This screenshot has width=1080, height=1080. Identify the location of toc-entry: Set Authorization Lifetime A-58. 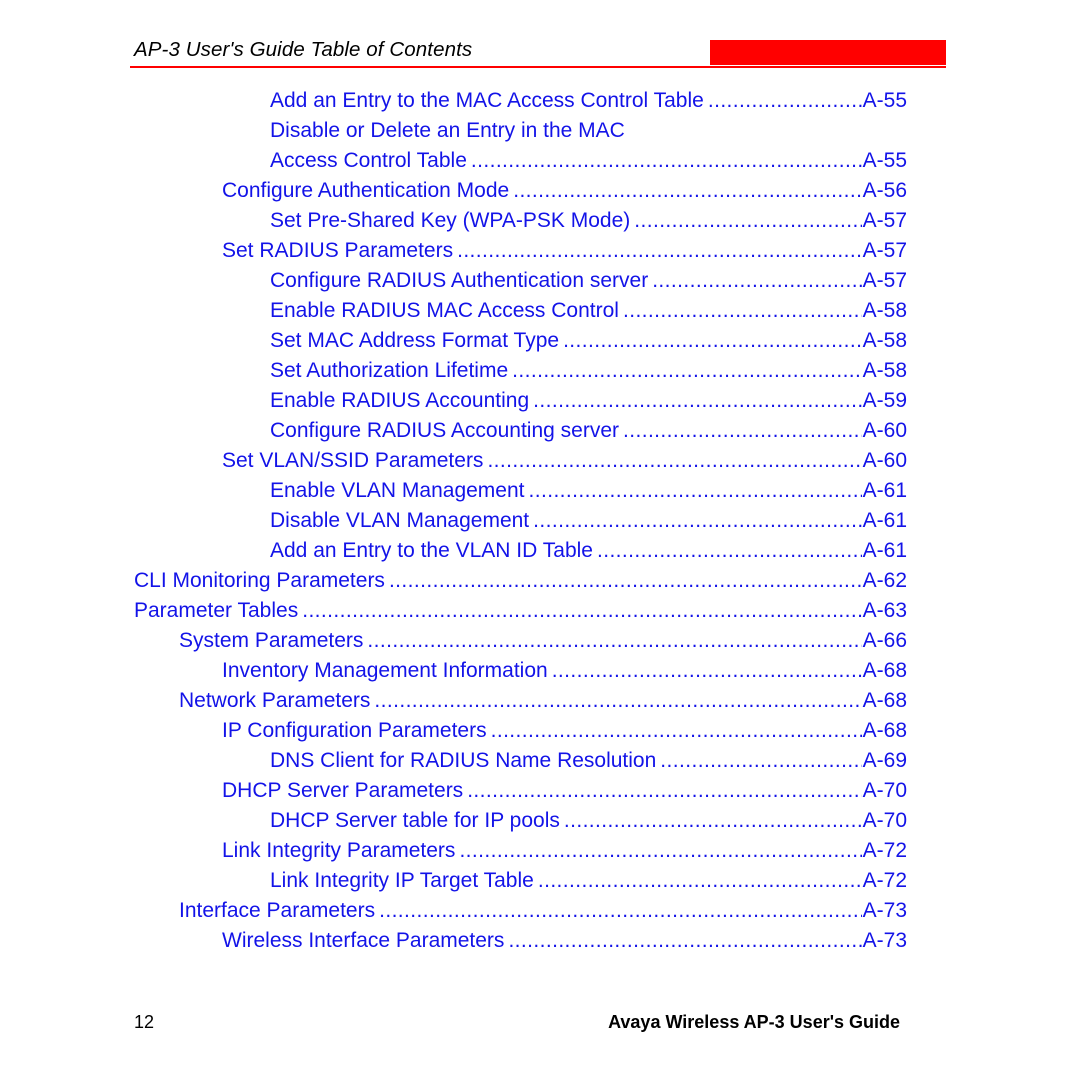
(540, 371).